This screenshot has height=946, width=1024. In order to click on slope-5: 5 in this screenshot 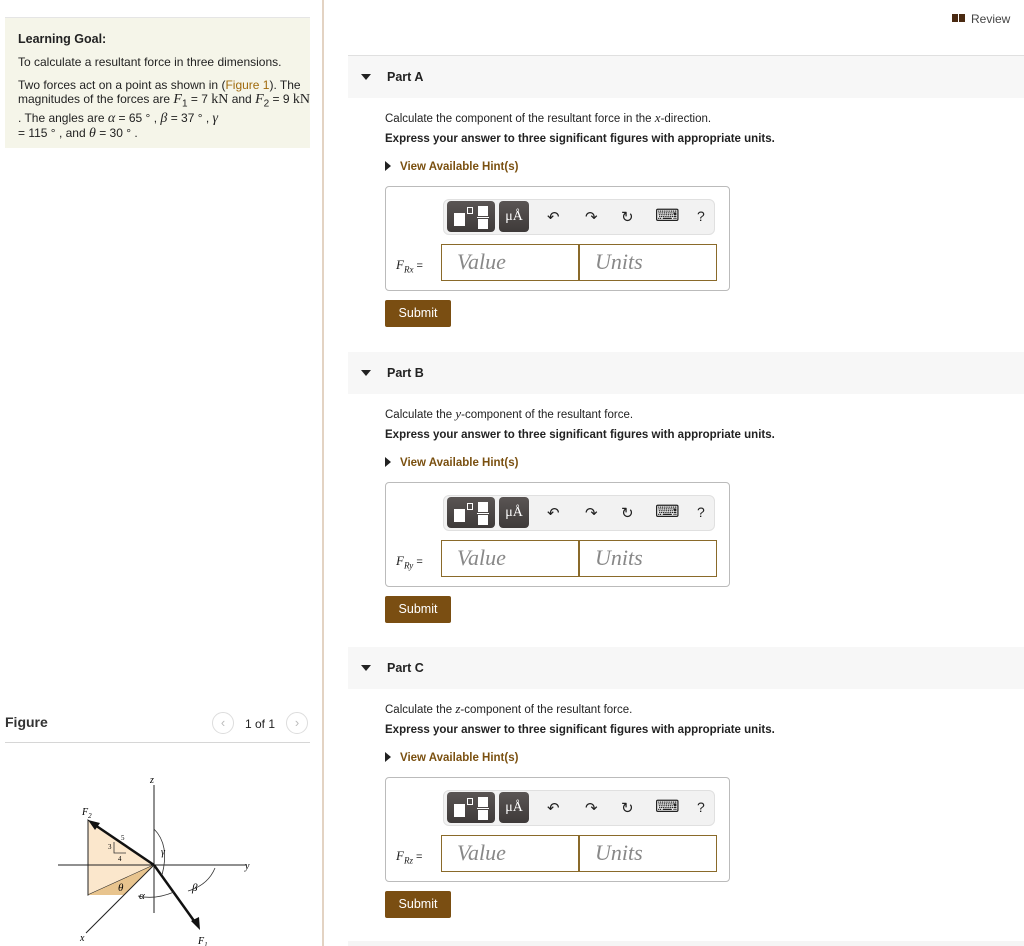, I will do `click(123, 838)`.